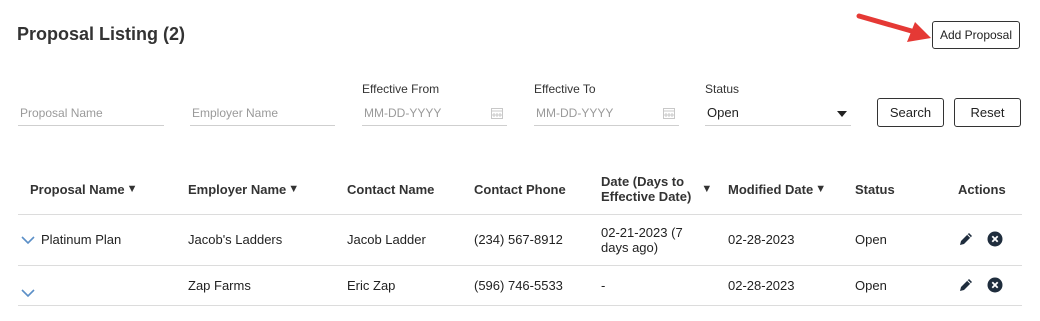 The width and height of the screenshot is (1040, 321). I want to click on cell-date: -, so click(603, 285).